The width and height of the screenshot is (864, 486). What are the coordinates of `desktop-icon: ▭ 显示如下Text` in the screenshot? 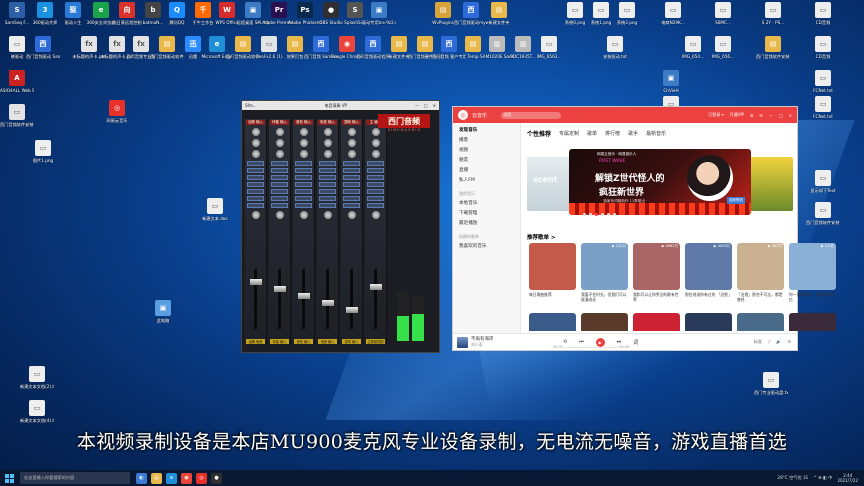 It's located at (823, 181).